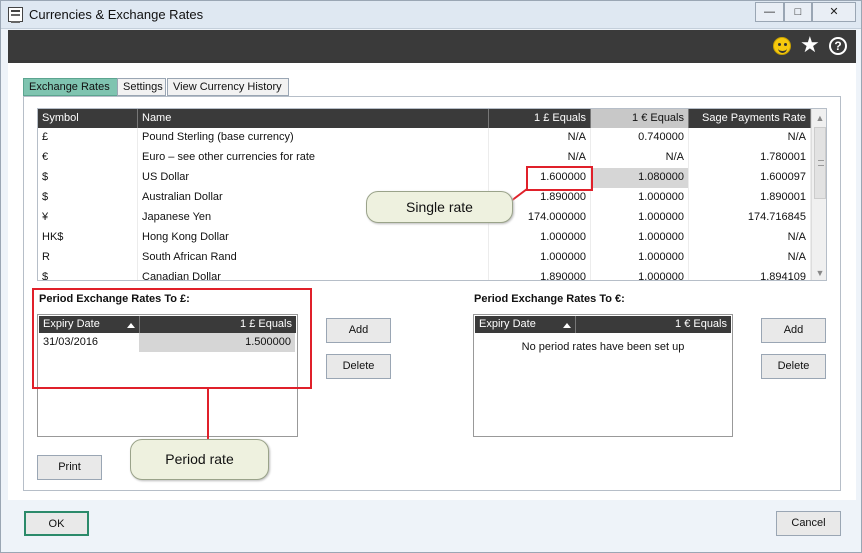 This screenshot has height=553, width=862. What do you see at coordinates (603, 347) in the screenshot?
I see `empty-period-message: No period rates have been set up` at bounding box center [603, 347].